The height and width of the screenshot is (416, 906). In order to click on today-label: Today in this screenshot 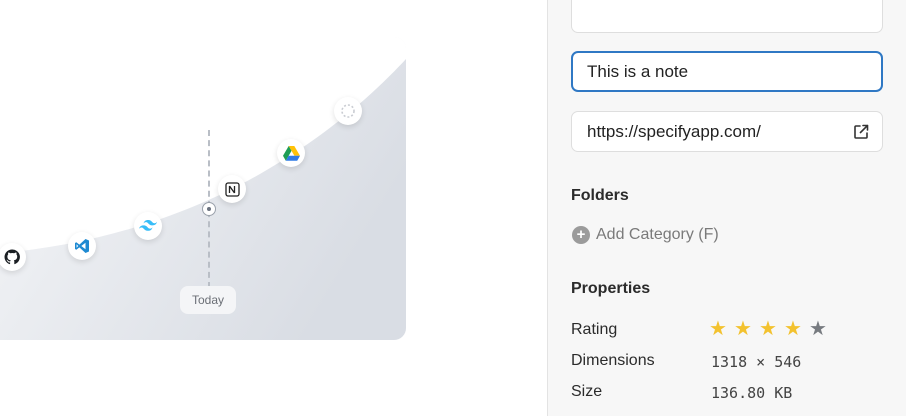, I will do `click(208, 300)`.